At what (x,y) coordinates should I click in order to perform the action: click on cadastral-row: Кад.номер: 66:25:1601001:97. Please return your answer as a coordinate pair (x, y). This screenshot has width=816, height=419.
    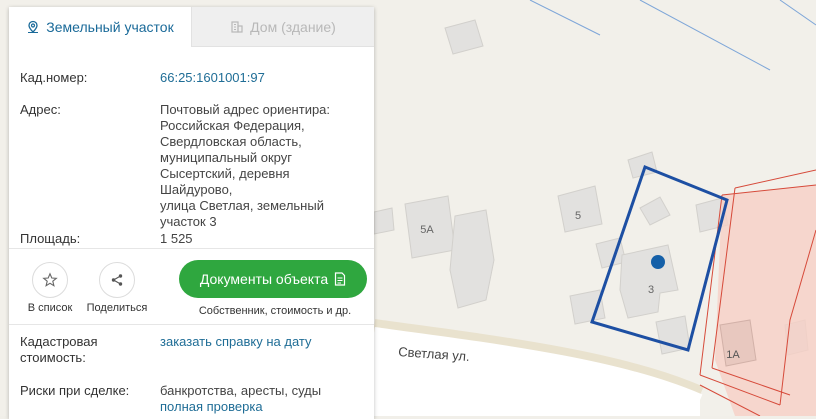
    Looking at the image, I should click on (192, 78).